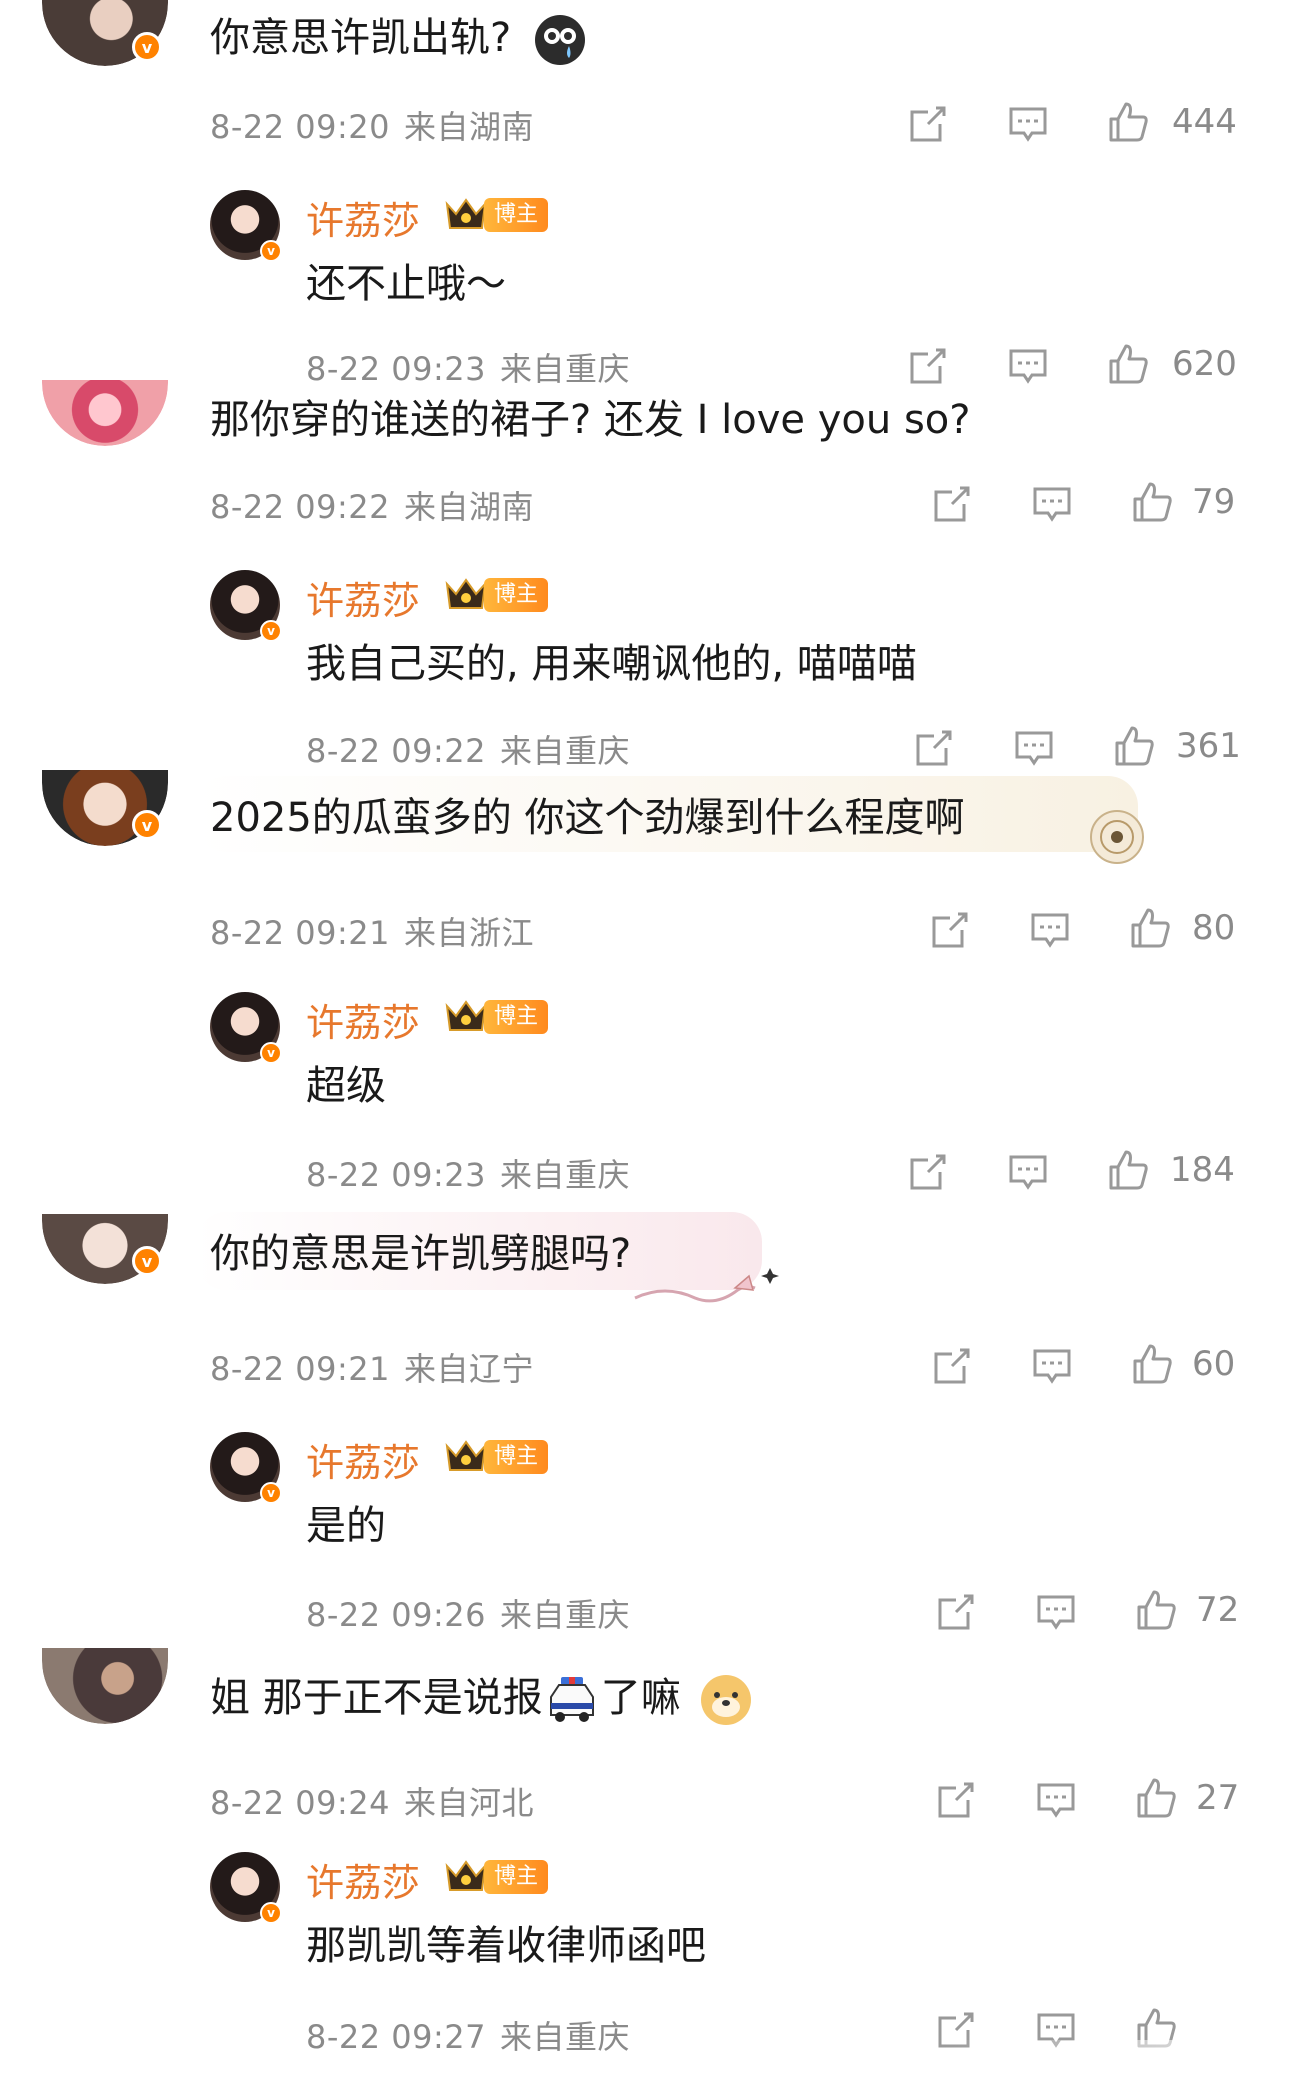  I want to click on comment-meta: 8-22 09:22 来自湖南, so click(372, 505).